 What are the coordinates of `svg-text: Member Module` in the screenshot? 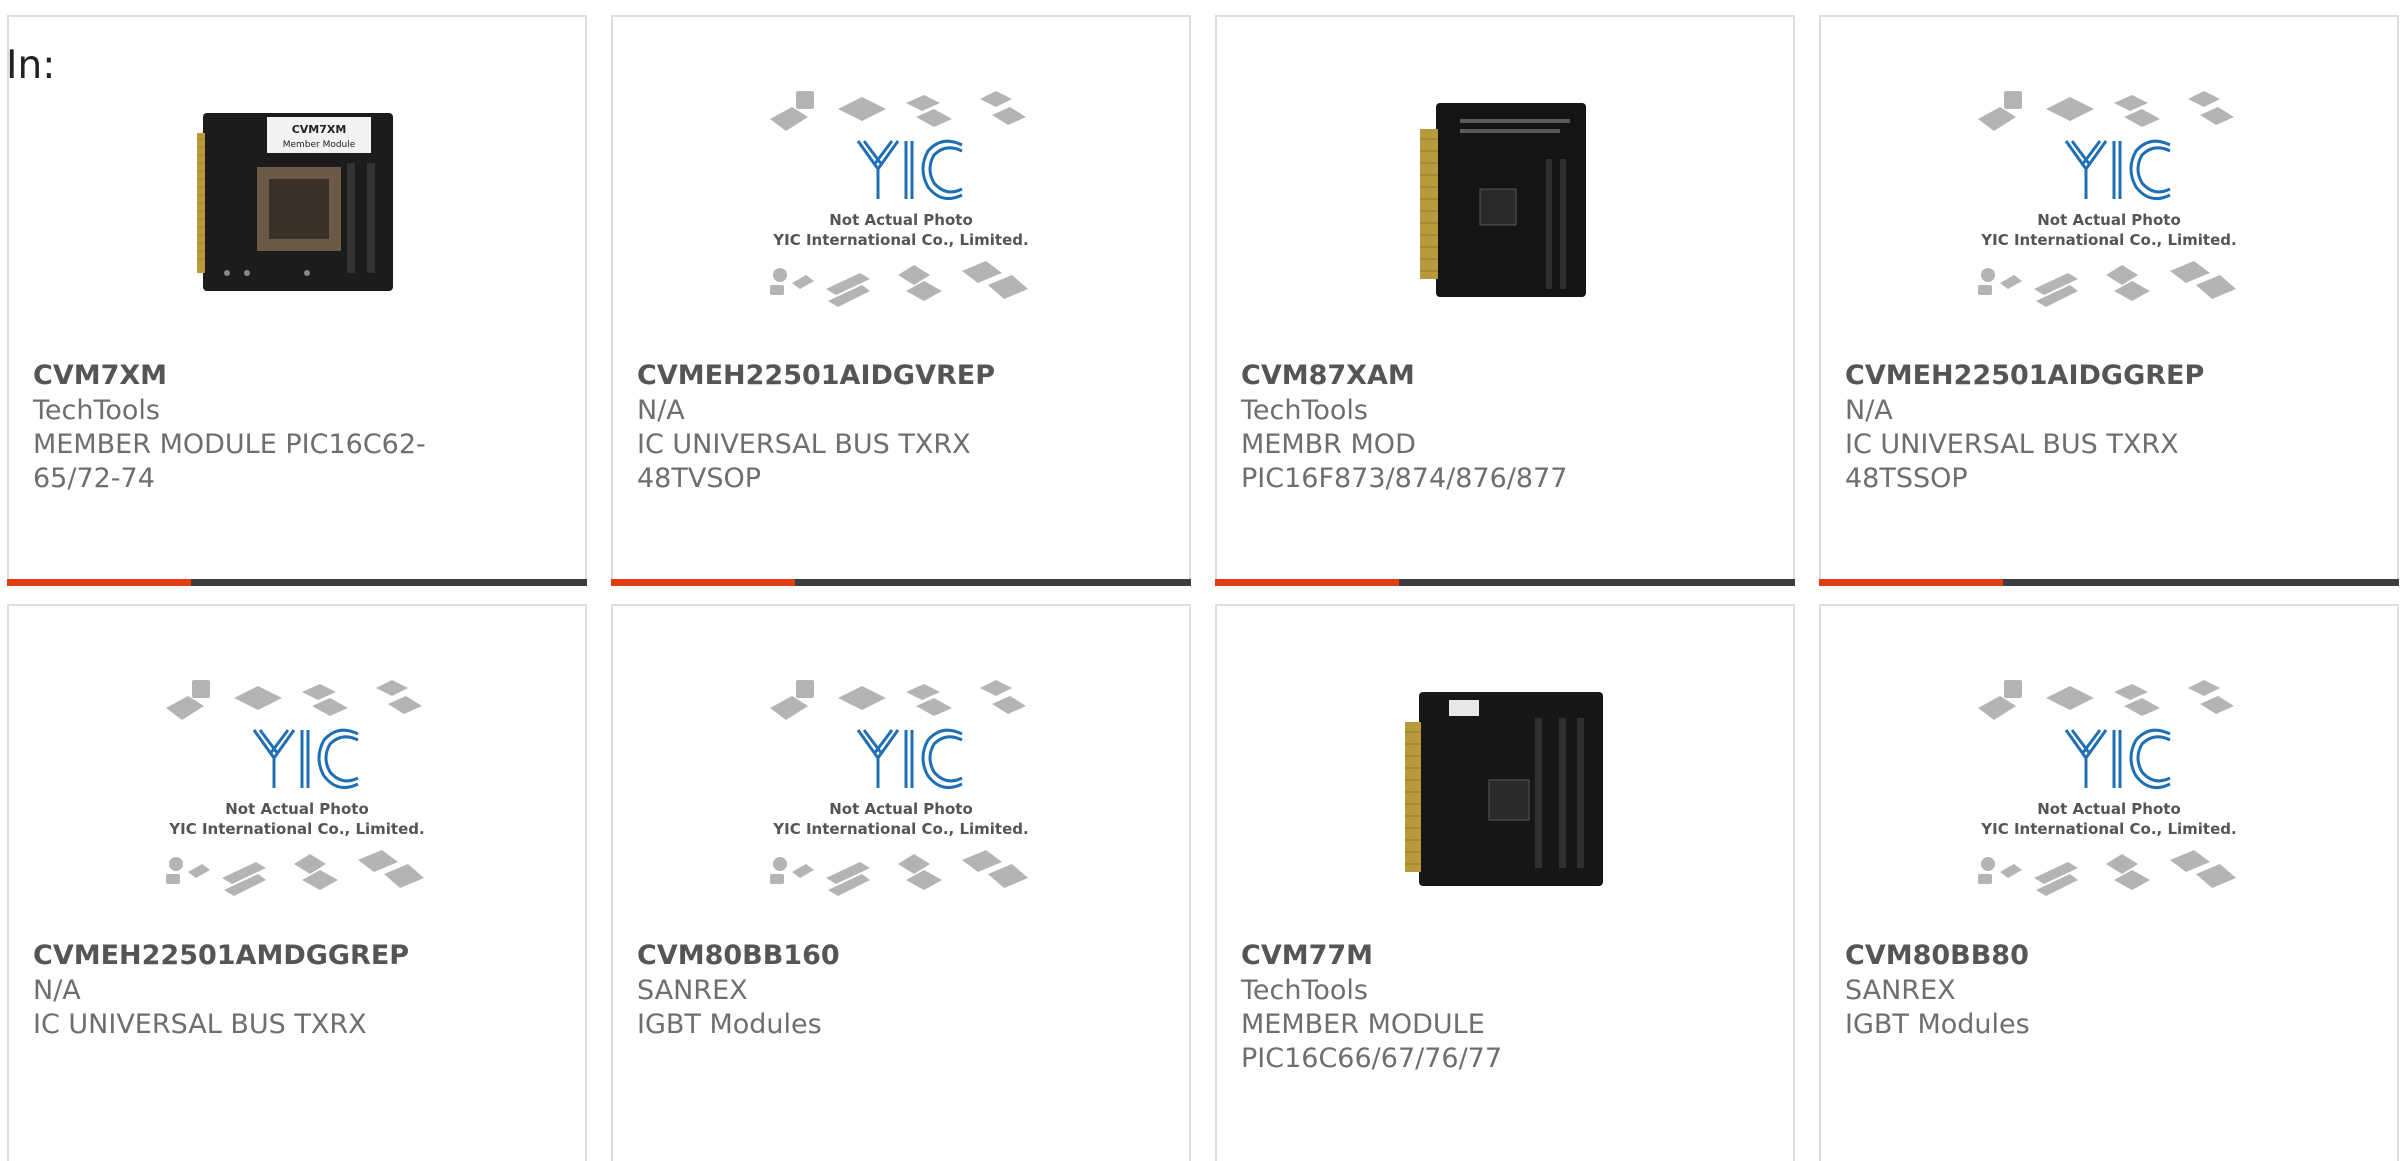 It's located at (319, 145).